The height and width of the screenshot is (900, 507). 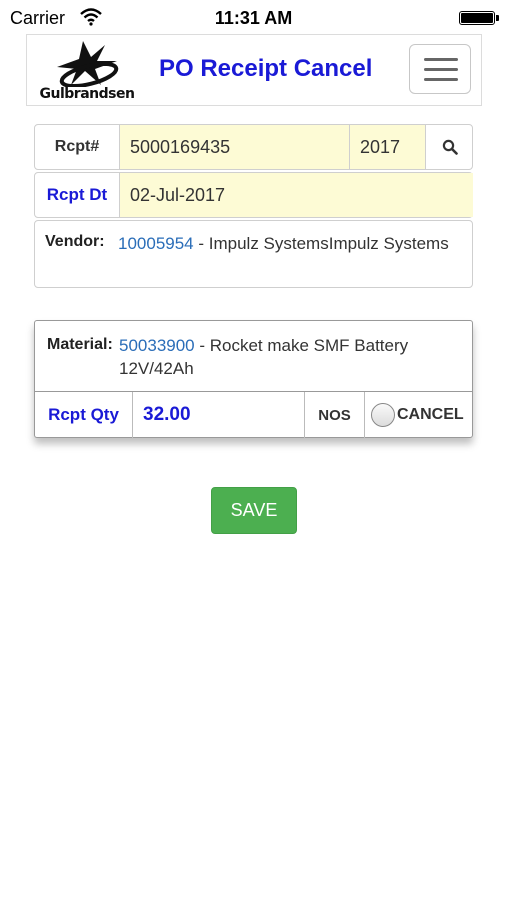 I want to click on cancel-checkbox-group: CANCEL, so click(x=419, y=415).